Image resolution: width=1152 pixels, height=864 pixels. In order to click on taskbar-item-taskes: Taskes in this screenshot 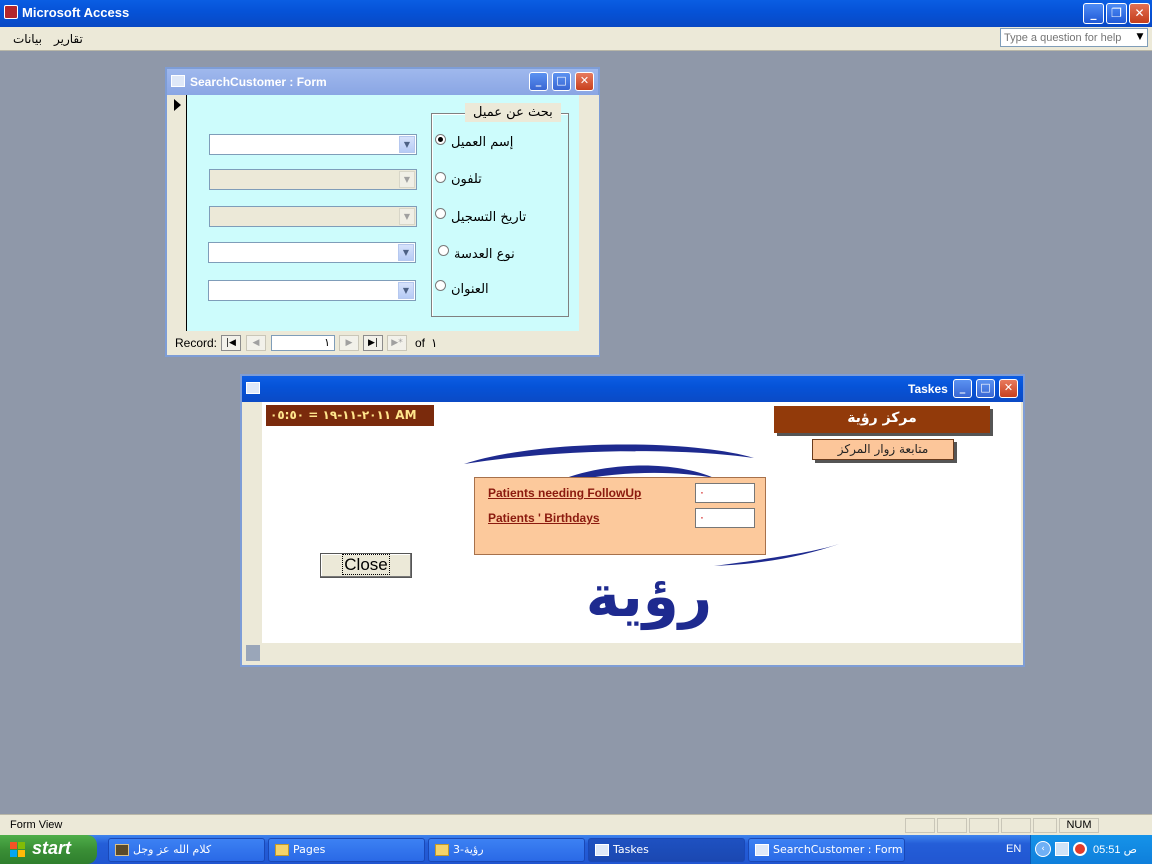, I will do `click(666, 850)`.